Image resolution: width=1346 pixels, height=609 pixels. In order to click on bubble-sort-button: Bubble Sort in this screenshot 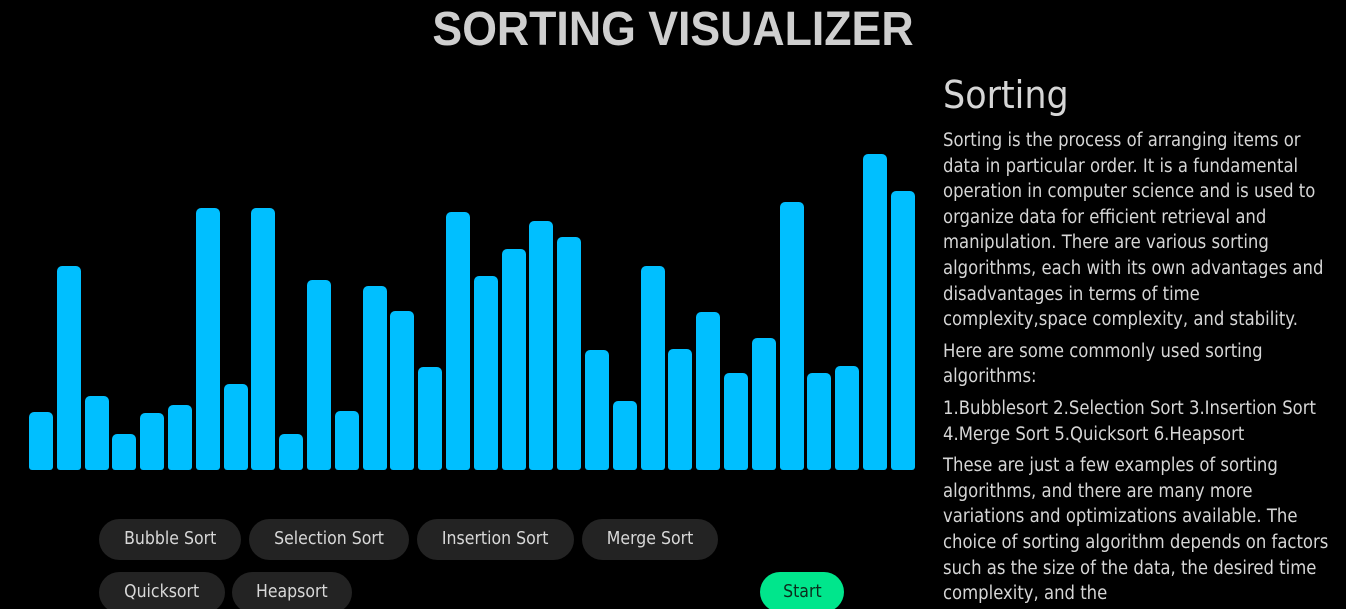, I will do `click(170, 539)`.